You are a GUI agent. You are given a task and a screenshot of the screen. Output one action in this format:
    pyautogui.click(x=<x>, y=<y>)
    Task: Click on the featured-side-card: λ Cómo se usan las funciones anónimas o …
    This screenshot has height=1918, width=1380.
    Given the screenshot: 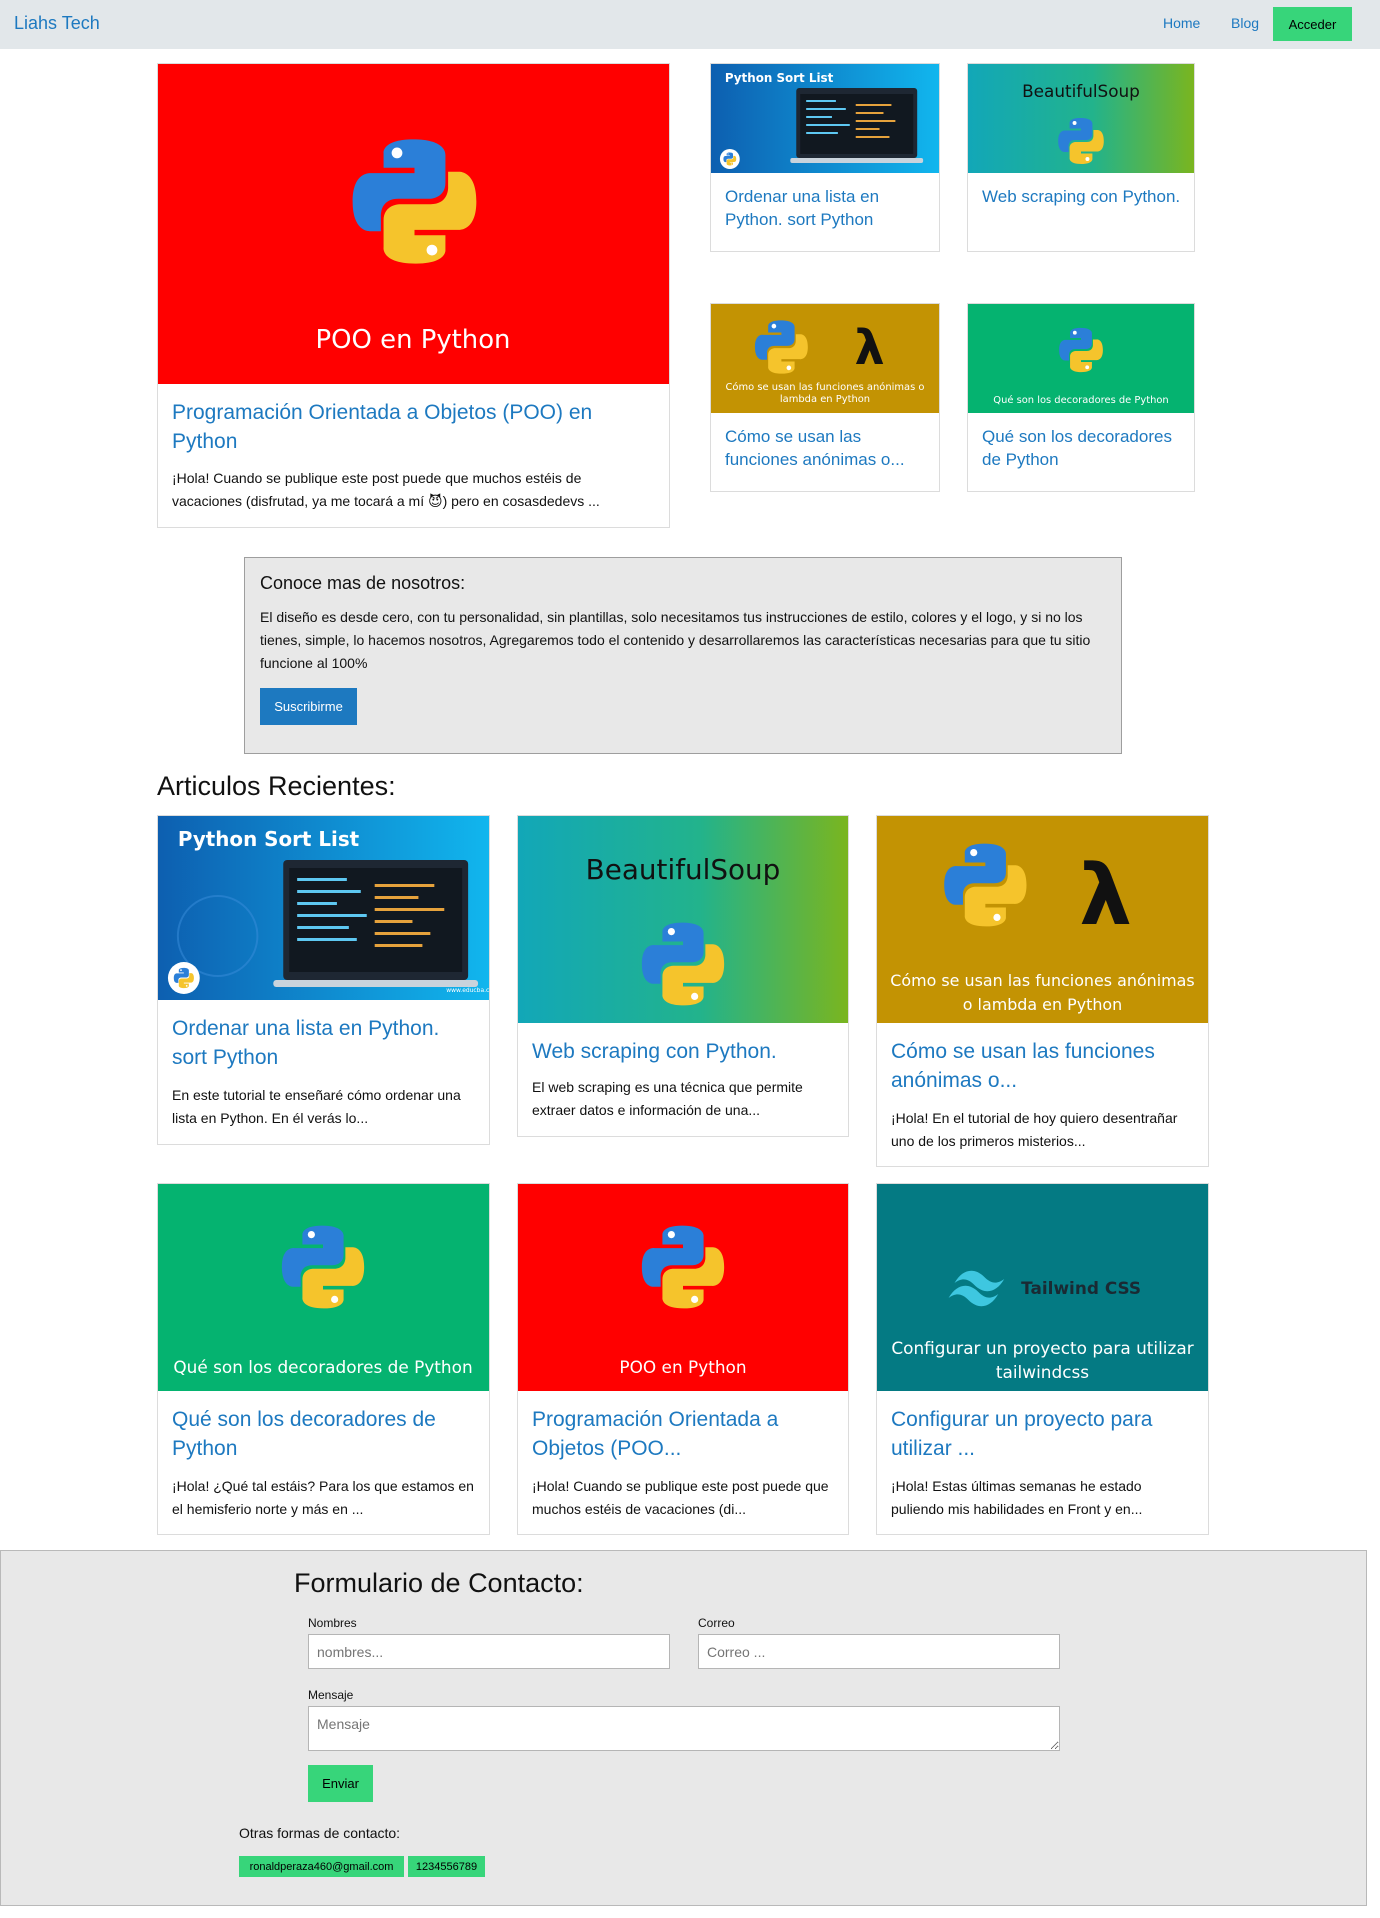 What is the action you would take?
    pyautogui.click(x=825, y=397)
    